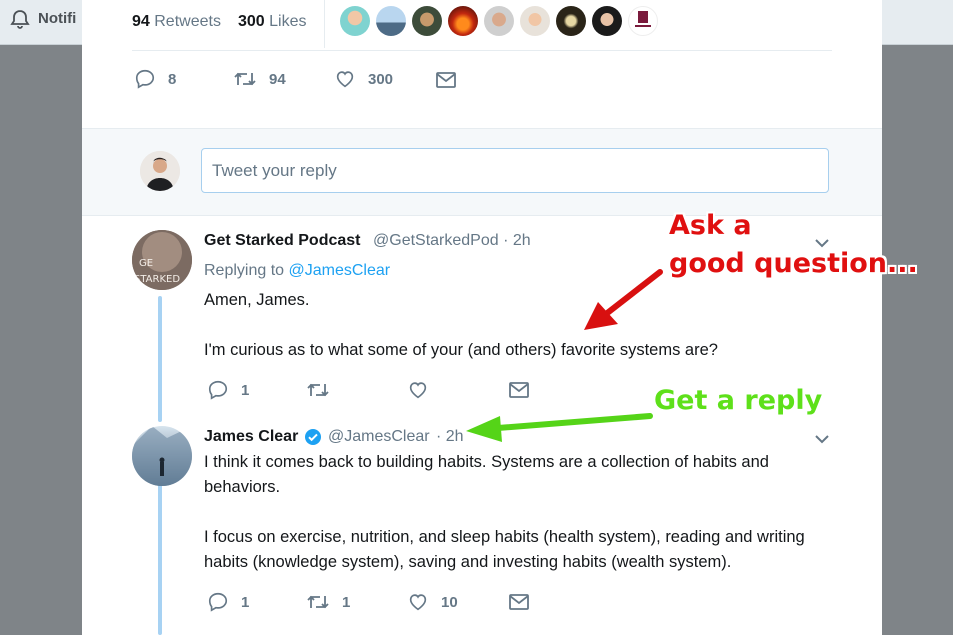  What do you see at coordinates (559, 427) in the screenshot?
I see `green-arrow-icon` at bounding box center [559, 427].